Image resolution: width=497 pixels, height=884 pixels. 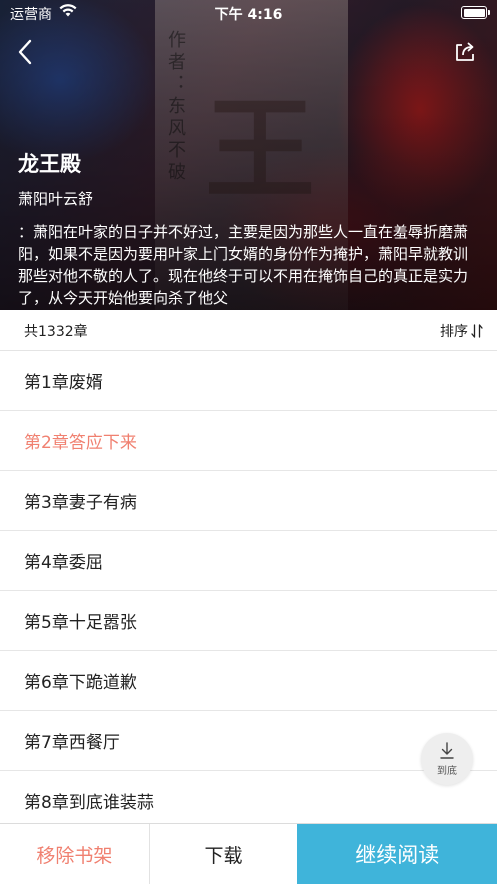 I want to click on status-bar: 运营商 下午 4:16, so click(x=248, y=13).